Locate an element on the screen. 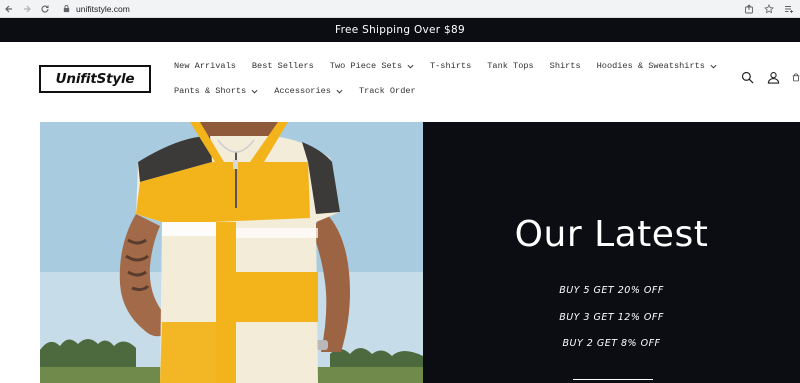 The image size is (800, 383). nav-item-track-order: Track Order is located at coordinates (387, 91).